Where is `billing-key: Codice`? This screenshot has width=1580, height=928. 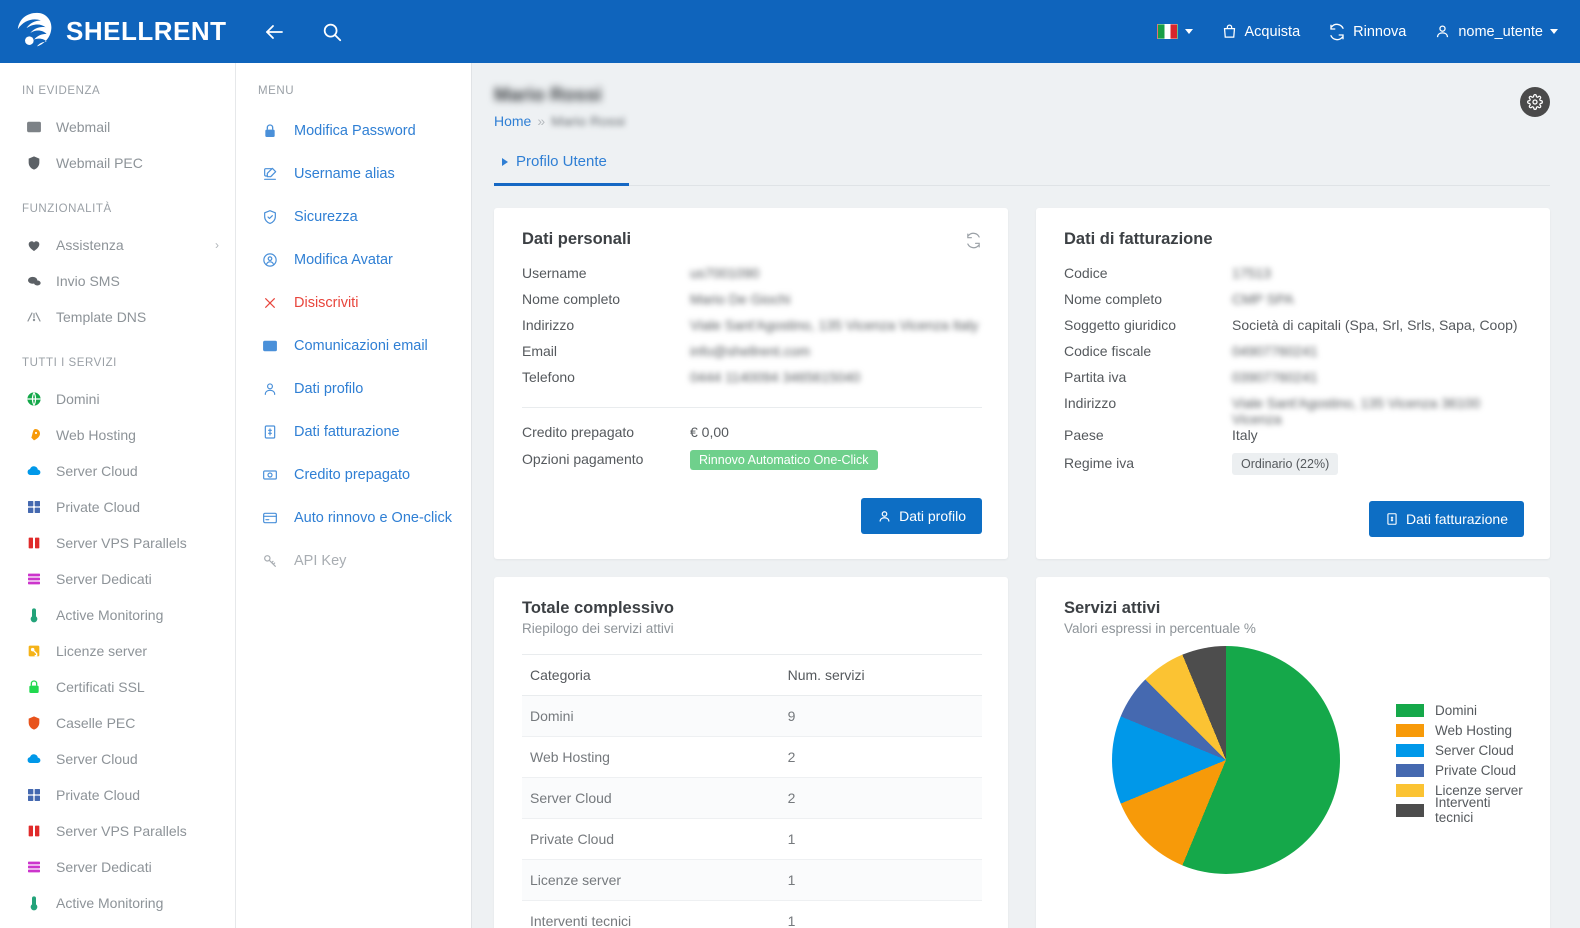 billing-key: Codice is located at coordinates (1086, 273).